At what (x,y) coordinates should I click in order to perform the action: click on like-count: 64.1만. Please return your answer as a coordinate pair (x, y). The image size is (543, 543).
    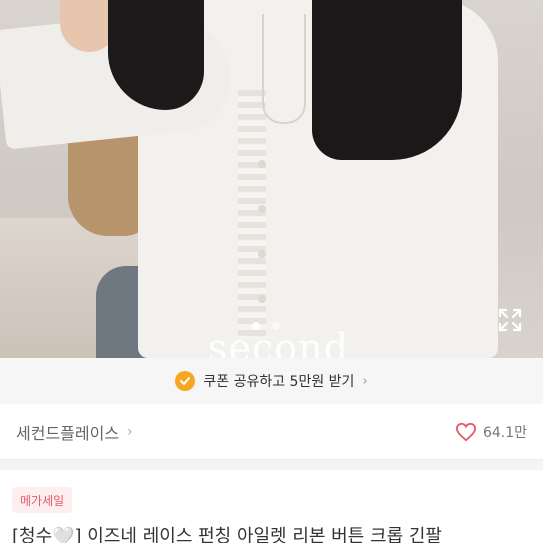
    Looking at the image, I should click on (504, 432).